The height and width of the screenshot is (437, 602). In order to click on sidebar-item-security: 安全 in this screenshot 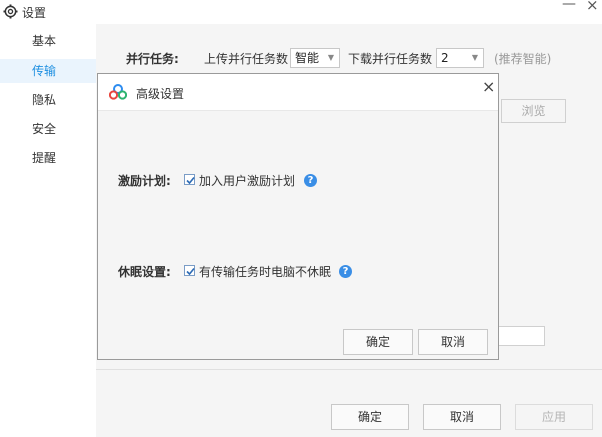, I will do `click(48, 129)`.